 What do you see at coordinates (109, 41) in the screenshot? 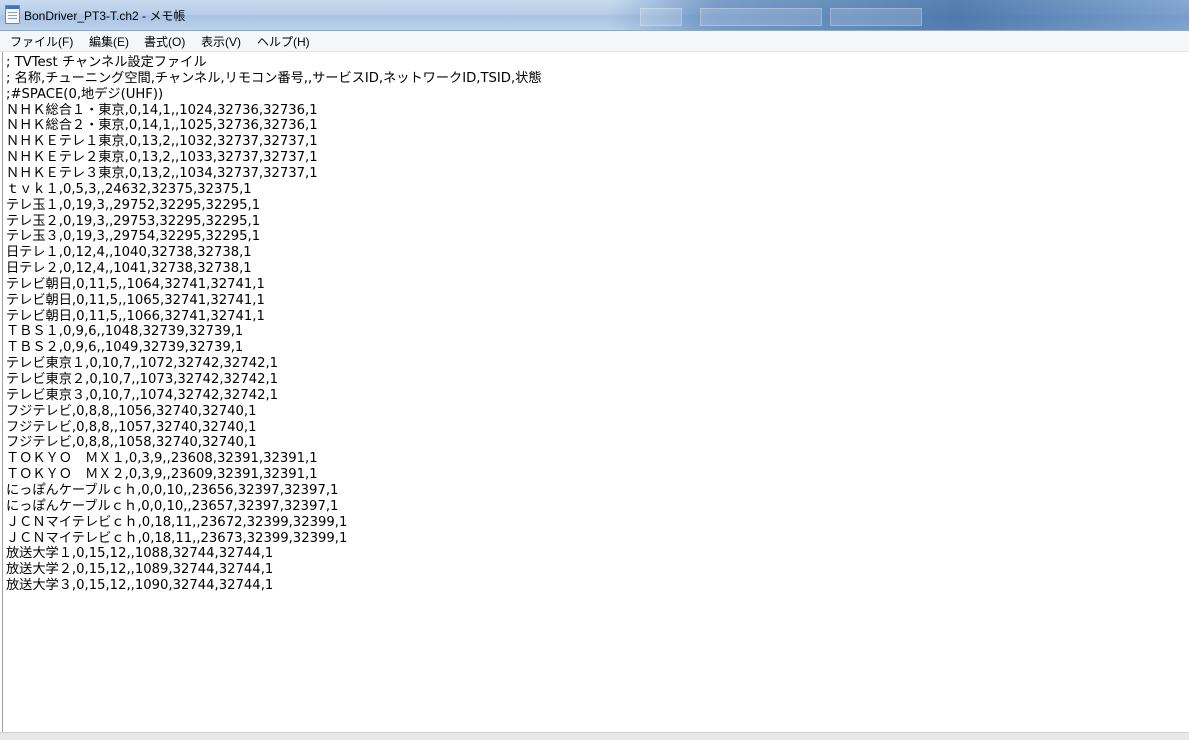
I see `menu-edit: 編集(E)` at bounding box center [109, 41].